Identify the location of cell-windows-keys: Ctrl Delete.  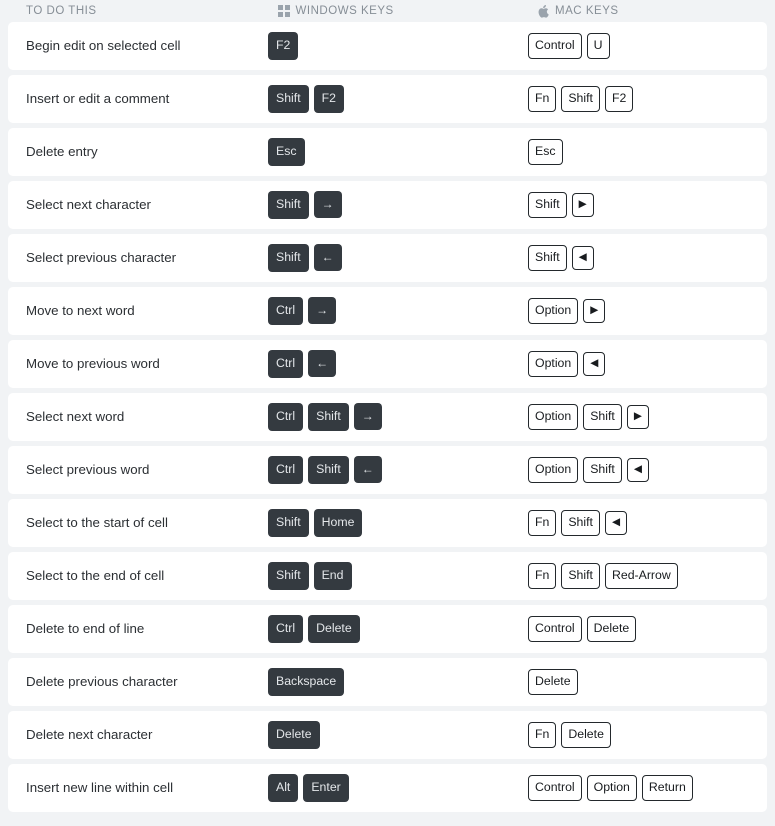
(398, 629).